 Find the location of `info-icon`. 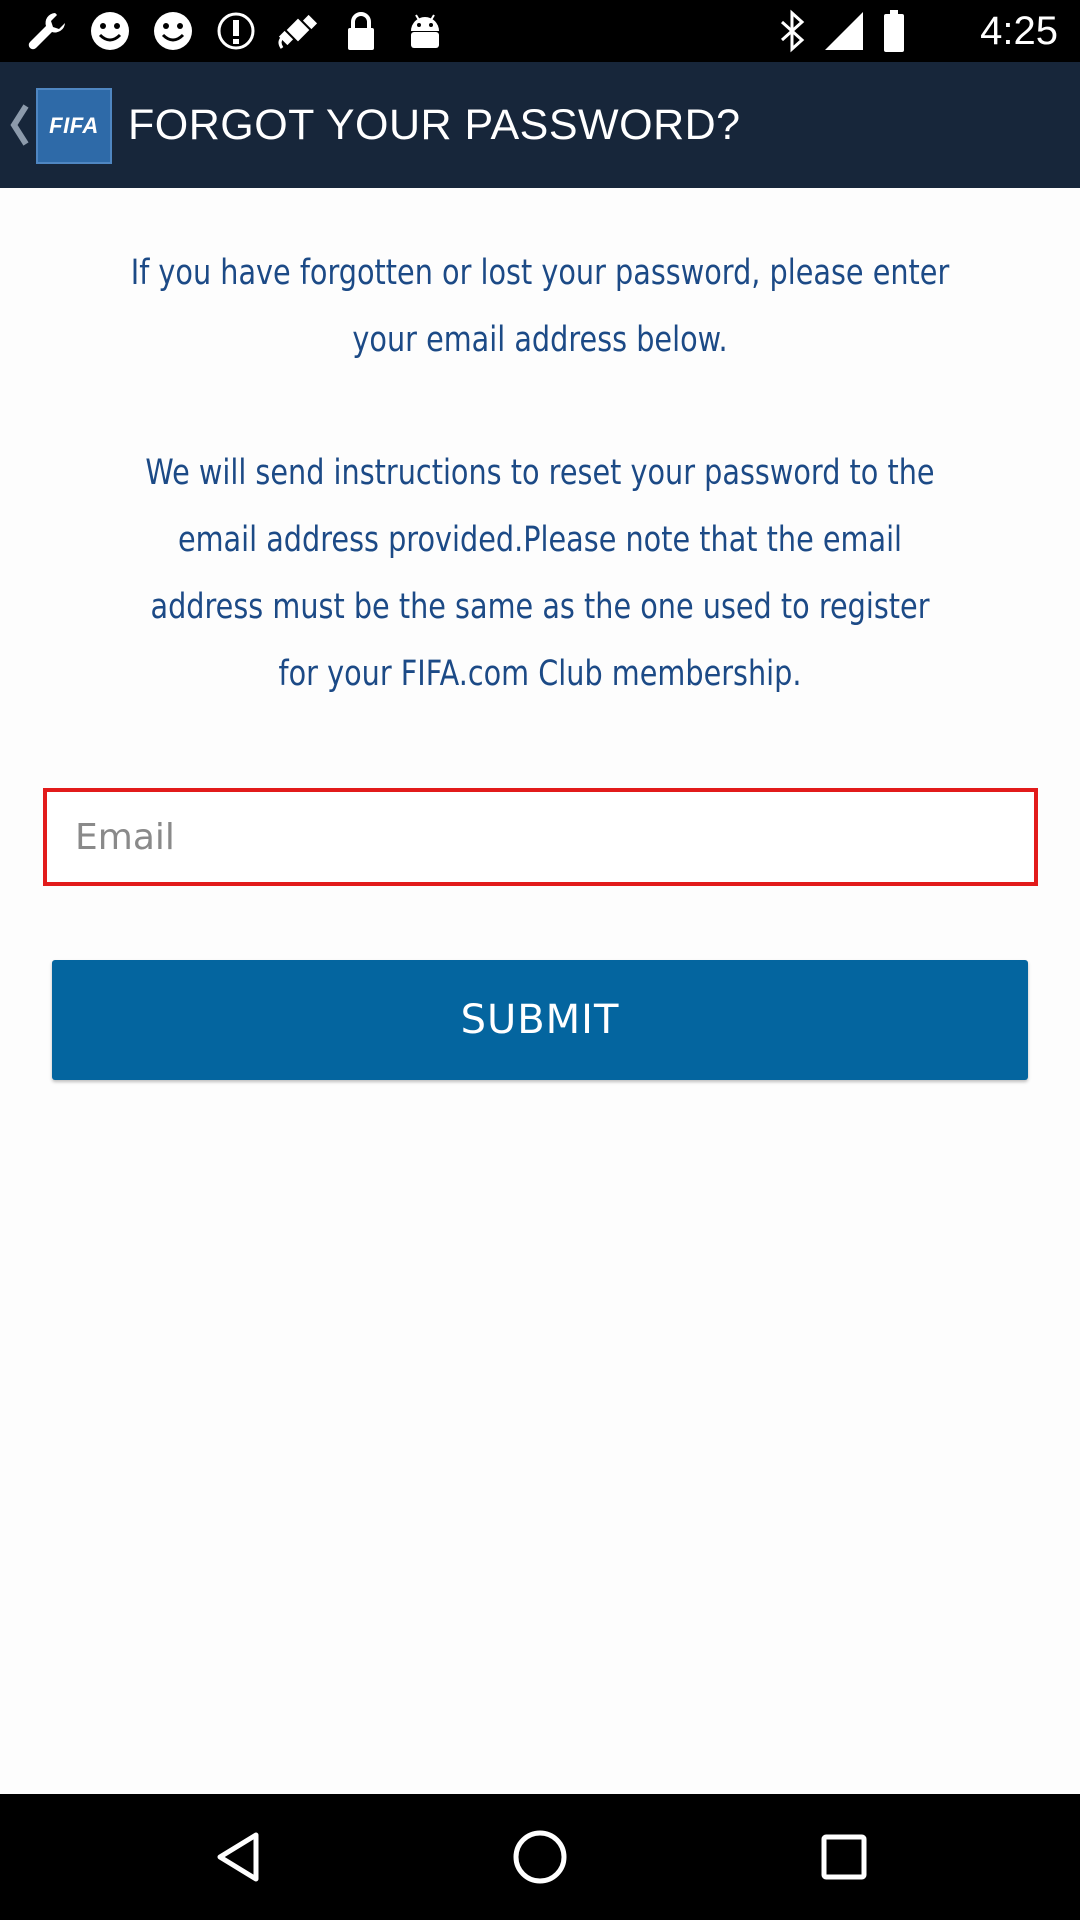

info-icon is located at coordinates (236, 31).